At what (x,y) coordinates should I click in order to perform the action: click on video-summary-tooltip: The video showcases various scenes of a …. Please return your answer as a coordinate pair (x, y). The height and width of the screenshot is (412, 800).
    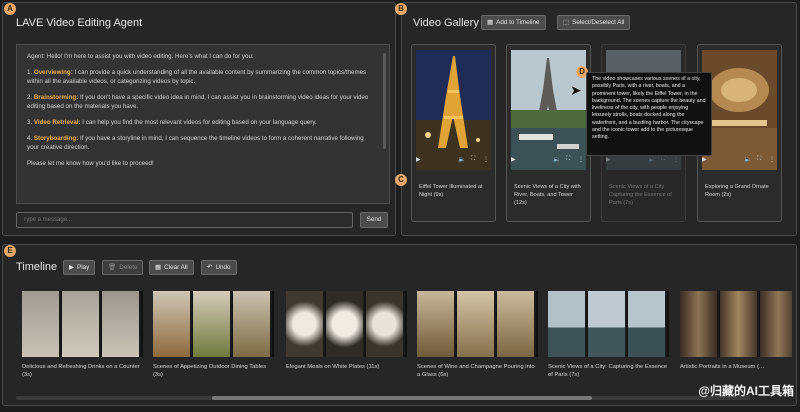
    Looking at the image, I should click on (649, 114).